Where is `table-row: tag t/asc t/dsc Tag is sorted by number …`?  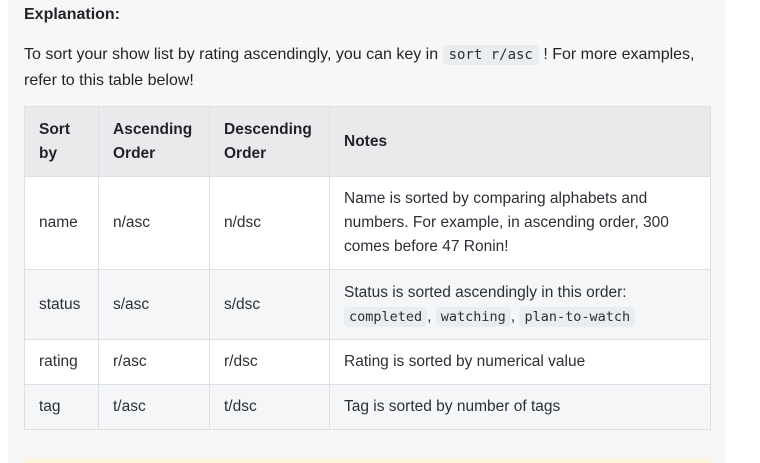 table-row: tag t/asc t/dsc Tag is sorted by number … is located at coordinates (367, 407).